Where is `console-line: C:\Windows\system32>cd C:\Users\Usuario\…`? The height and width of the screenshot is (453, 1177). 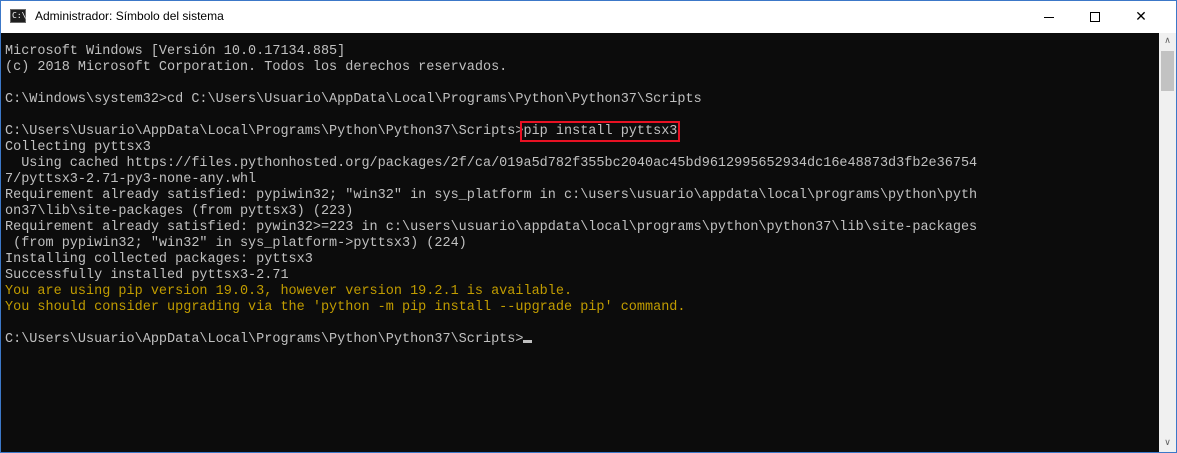
console-line: C:\Windows\system32>cd C:\Users\Usuario\… is located at coordinates (353, 99).